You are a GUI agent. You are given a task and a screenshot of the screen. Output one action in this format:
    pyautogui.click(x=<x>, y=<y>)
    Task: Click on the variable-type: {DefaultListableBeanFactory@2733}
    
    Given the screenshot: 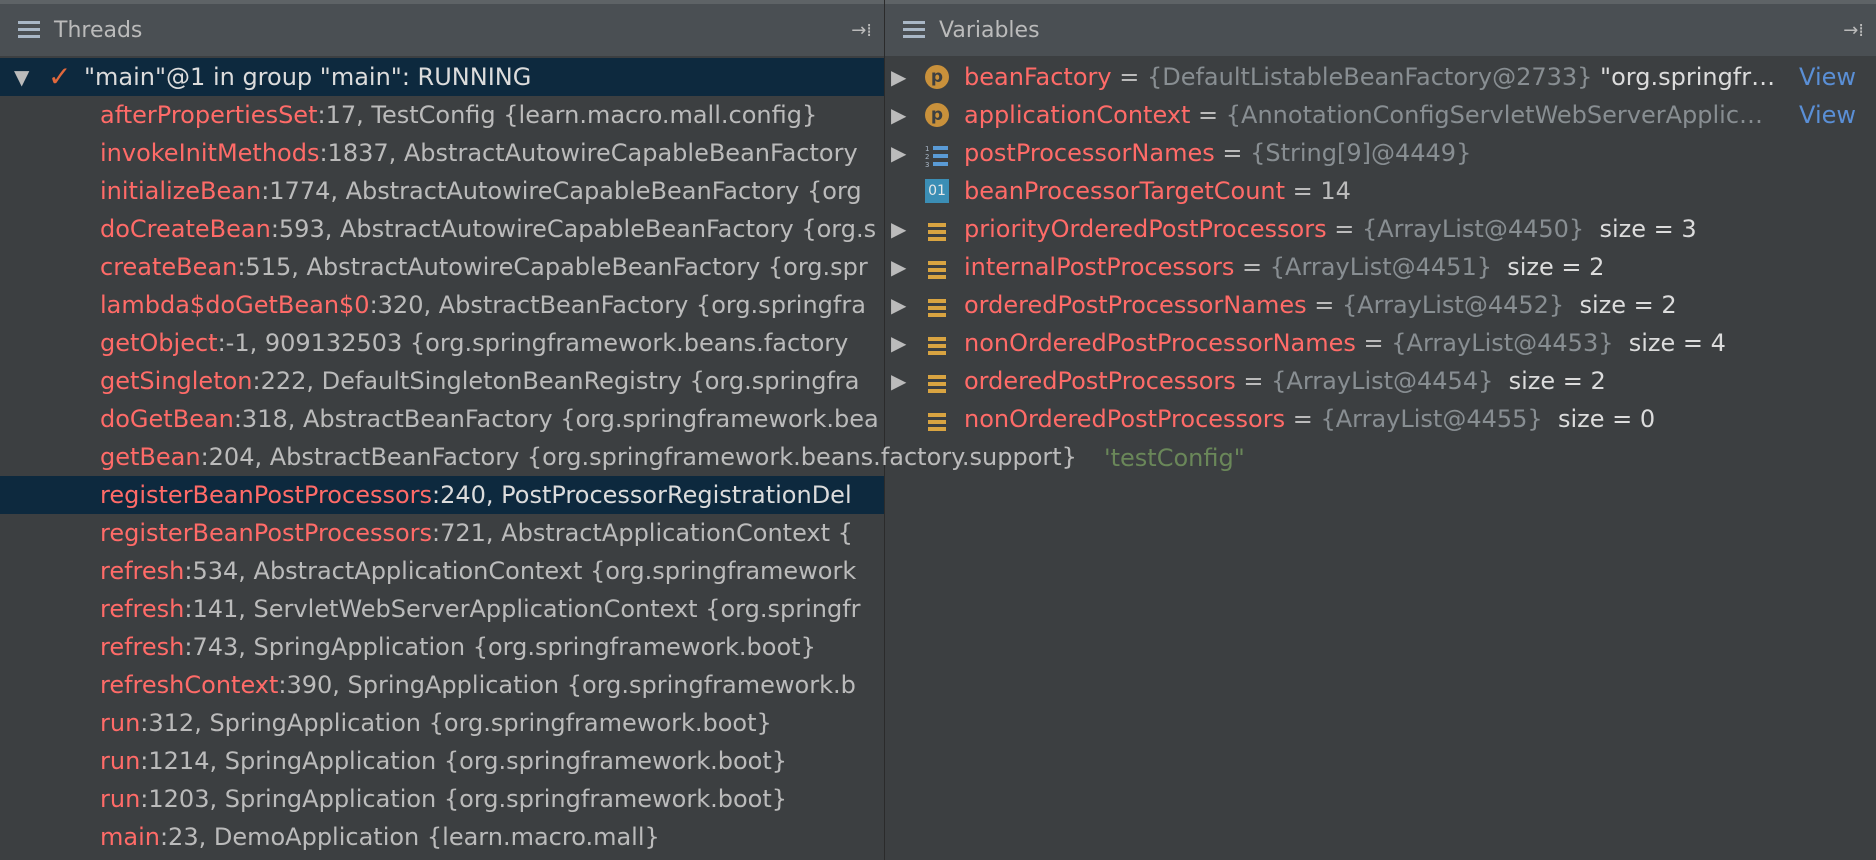 What is the action you would take?
    pyautogui.click(x=1369, y=77)
    